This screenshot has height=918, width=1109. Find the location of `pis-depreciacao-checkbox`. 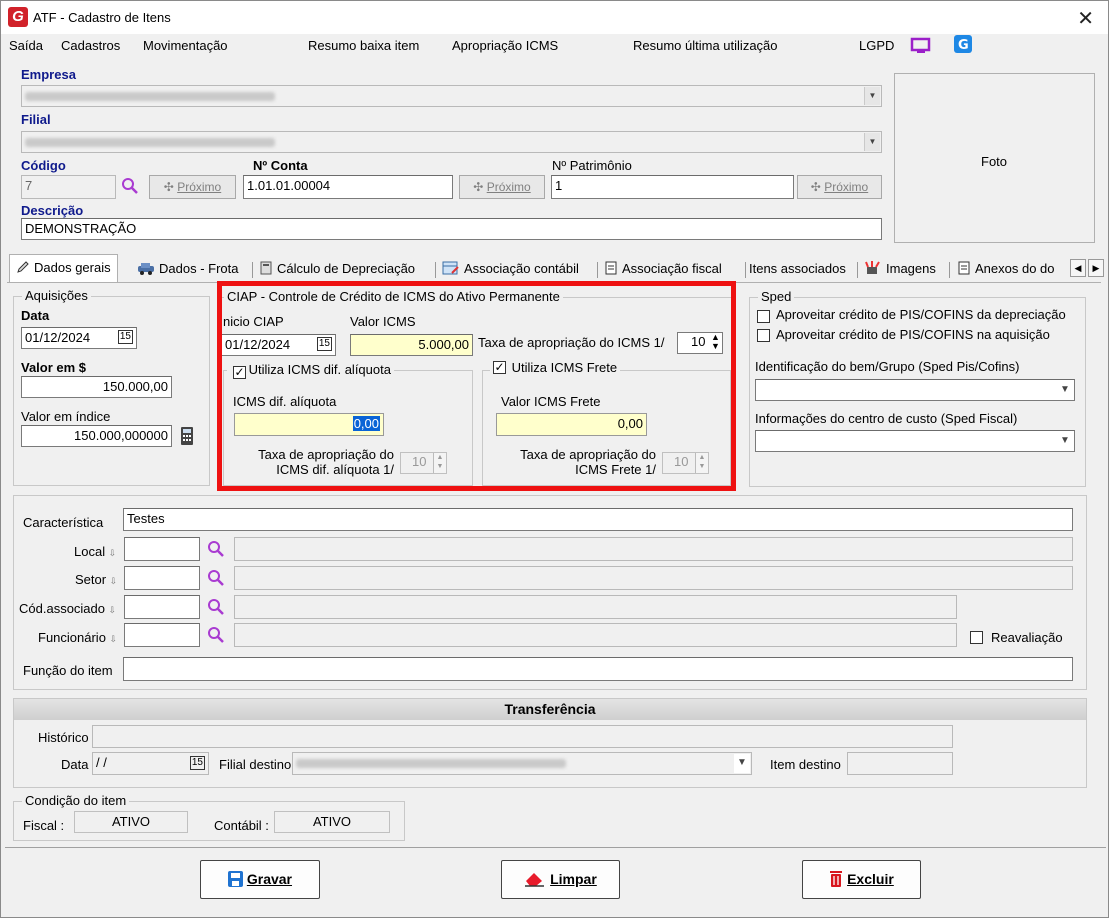

pis-depreciacao-checkbox is located at coordinates (763, 316).